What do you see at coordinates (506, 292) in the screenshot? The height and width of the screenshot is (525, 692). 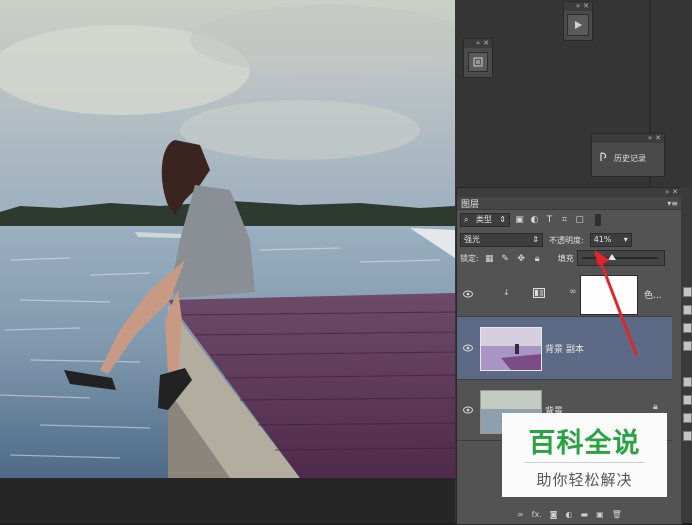 I see `clip-indicator-icon: ↓` at bounding box center [506, 292].